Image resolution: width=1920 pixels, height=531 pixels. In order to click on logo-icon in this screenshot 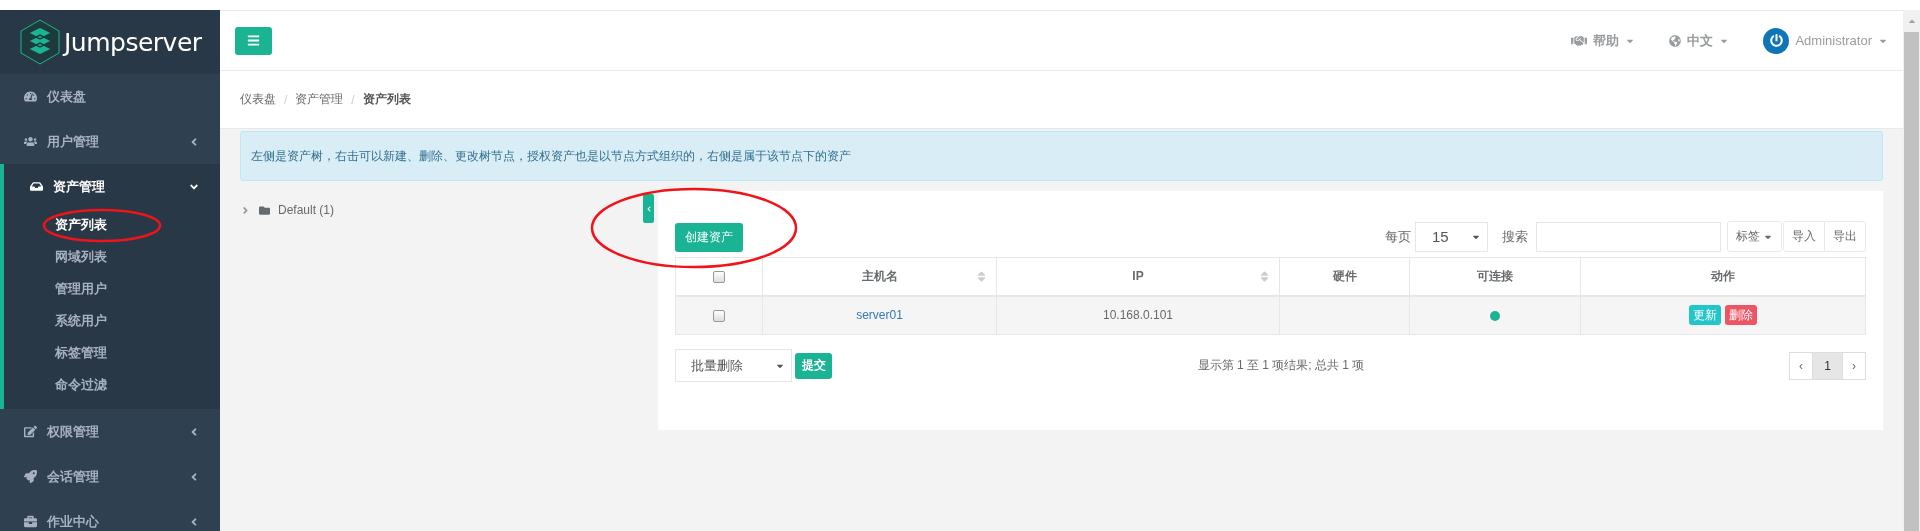, I will do `click(40, 42)`.